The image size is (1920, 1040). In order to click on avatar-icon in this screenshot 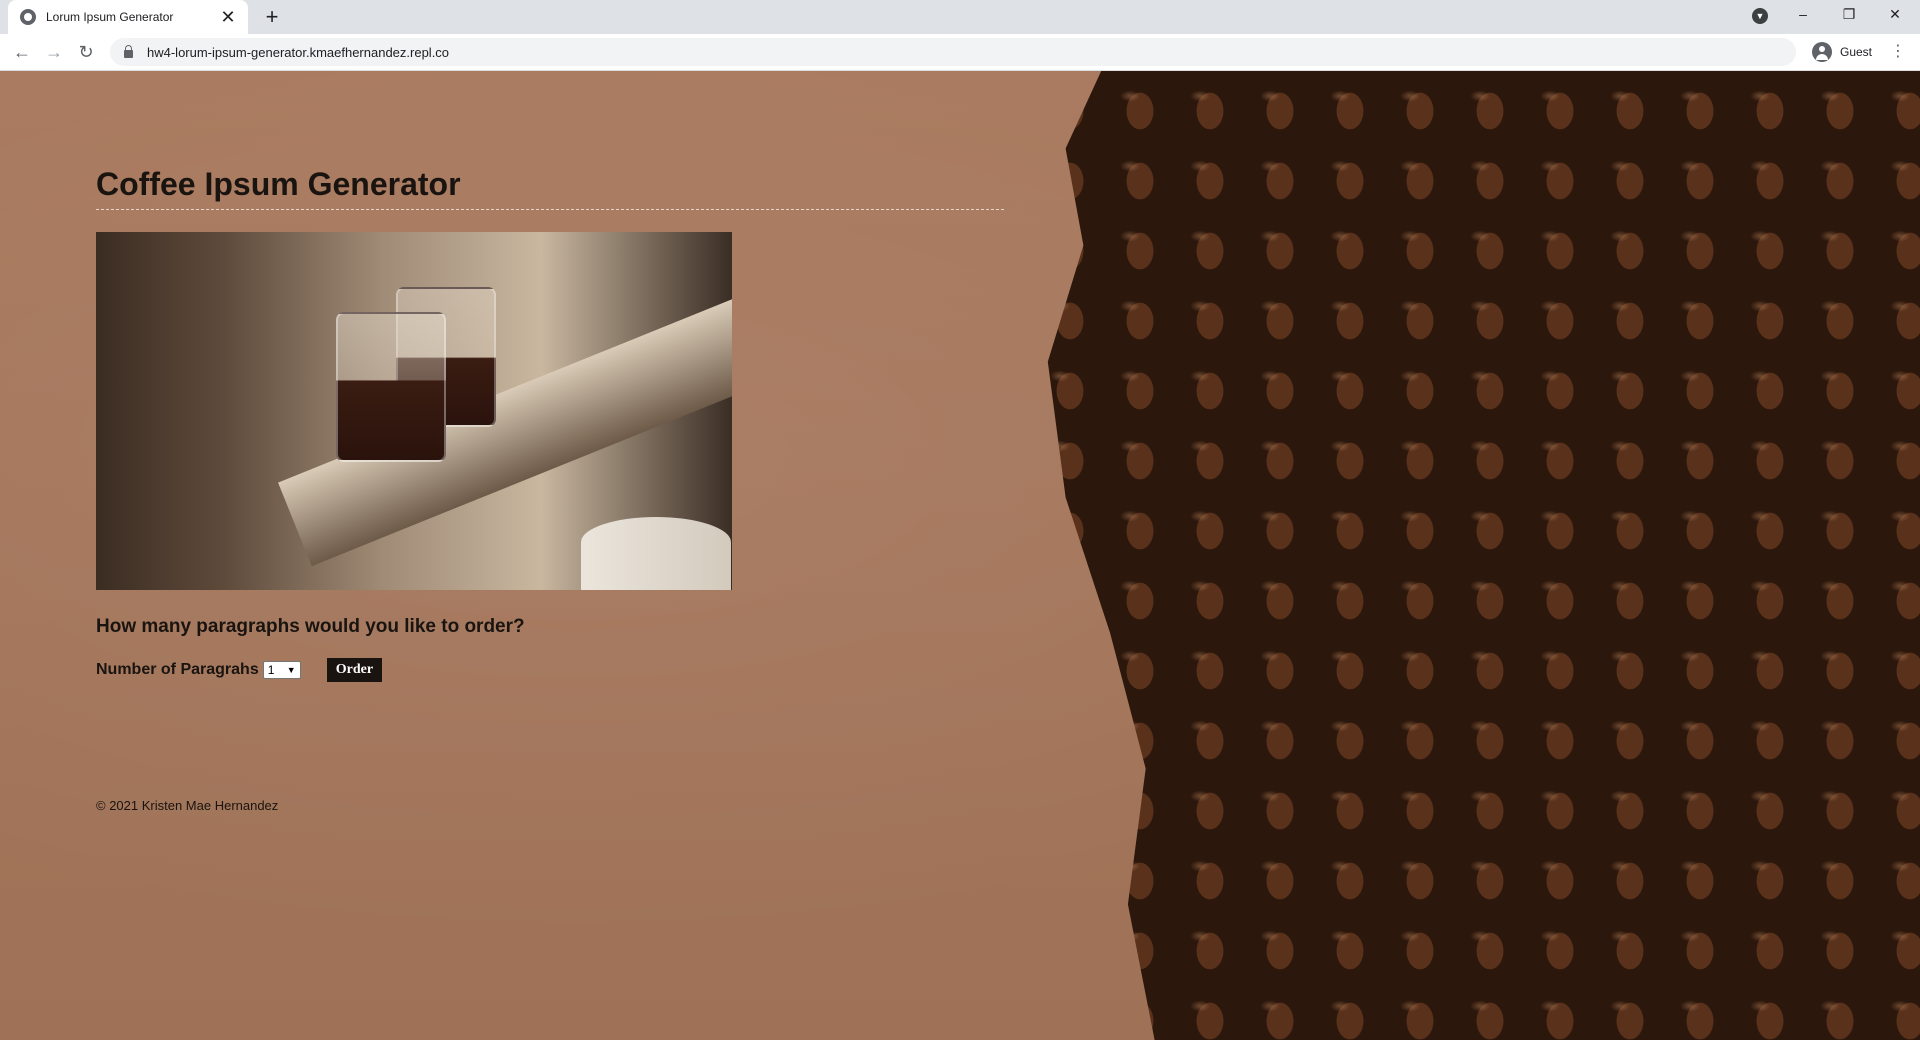, I will do `click(1822, 52)`.